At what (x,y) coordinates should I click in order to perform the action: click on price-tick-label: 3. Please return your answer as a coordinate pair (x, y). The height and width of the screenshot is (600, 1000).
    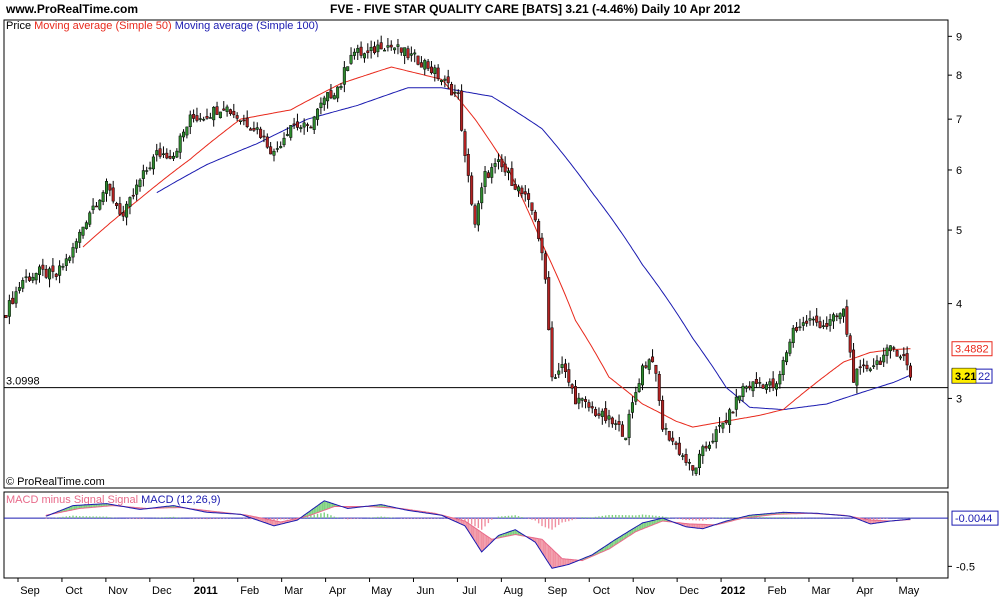
    Looking at the image, I should click on (959, 399).